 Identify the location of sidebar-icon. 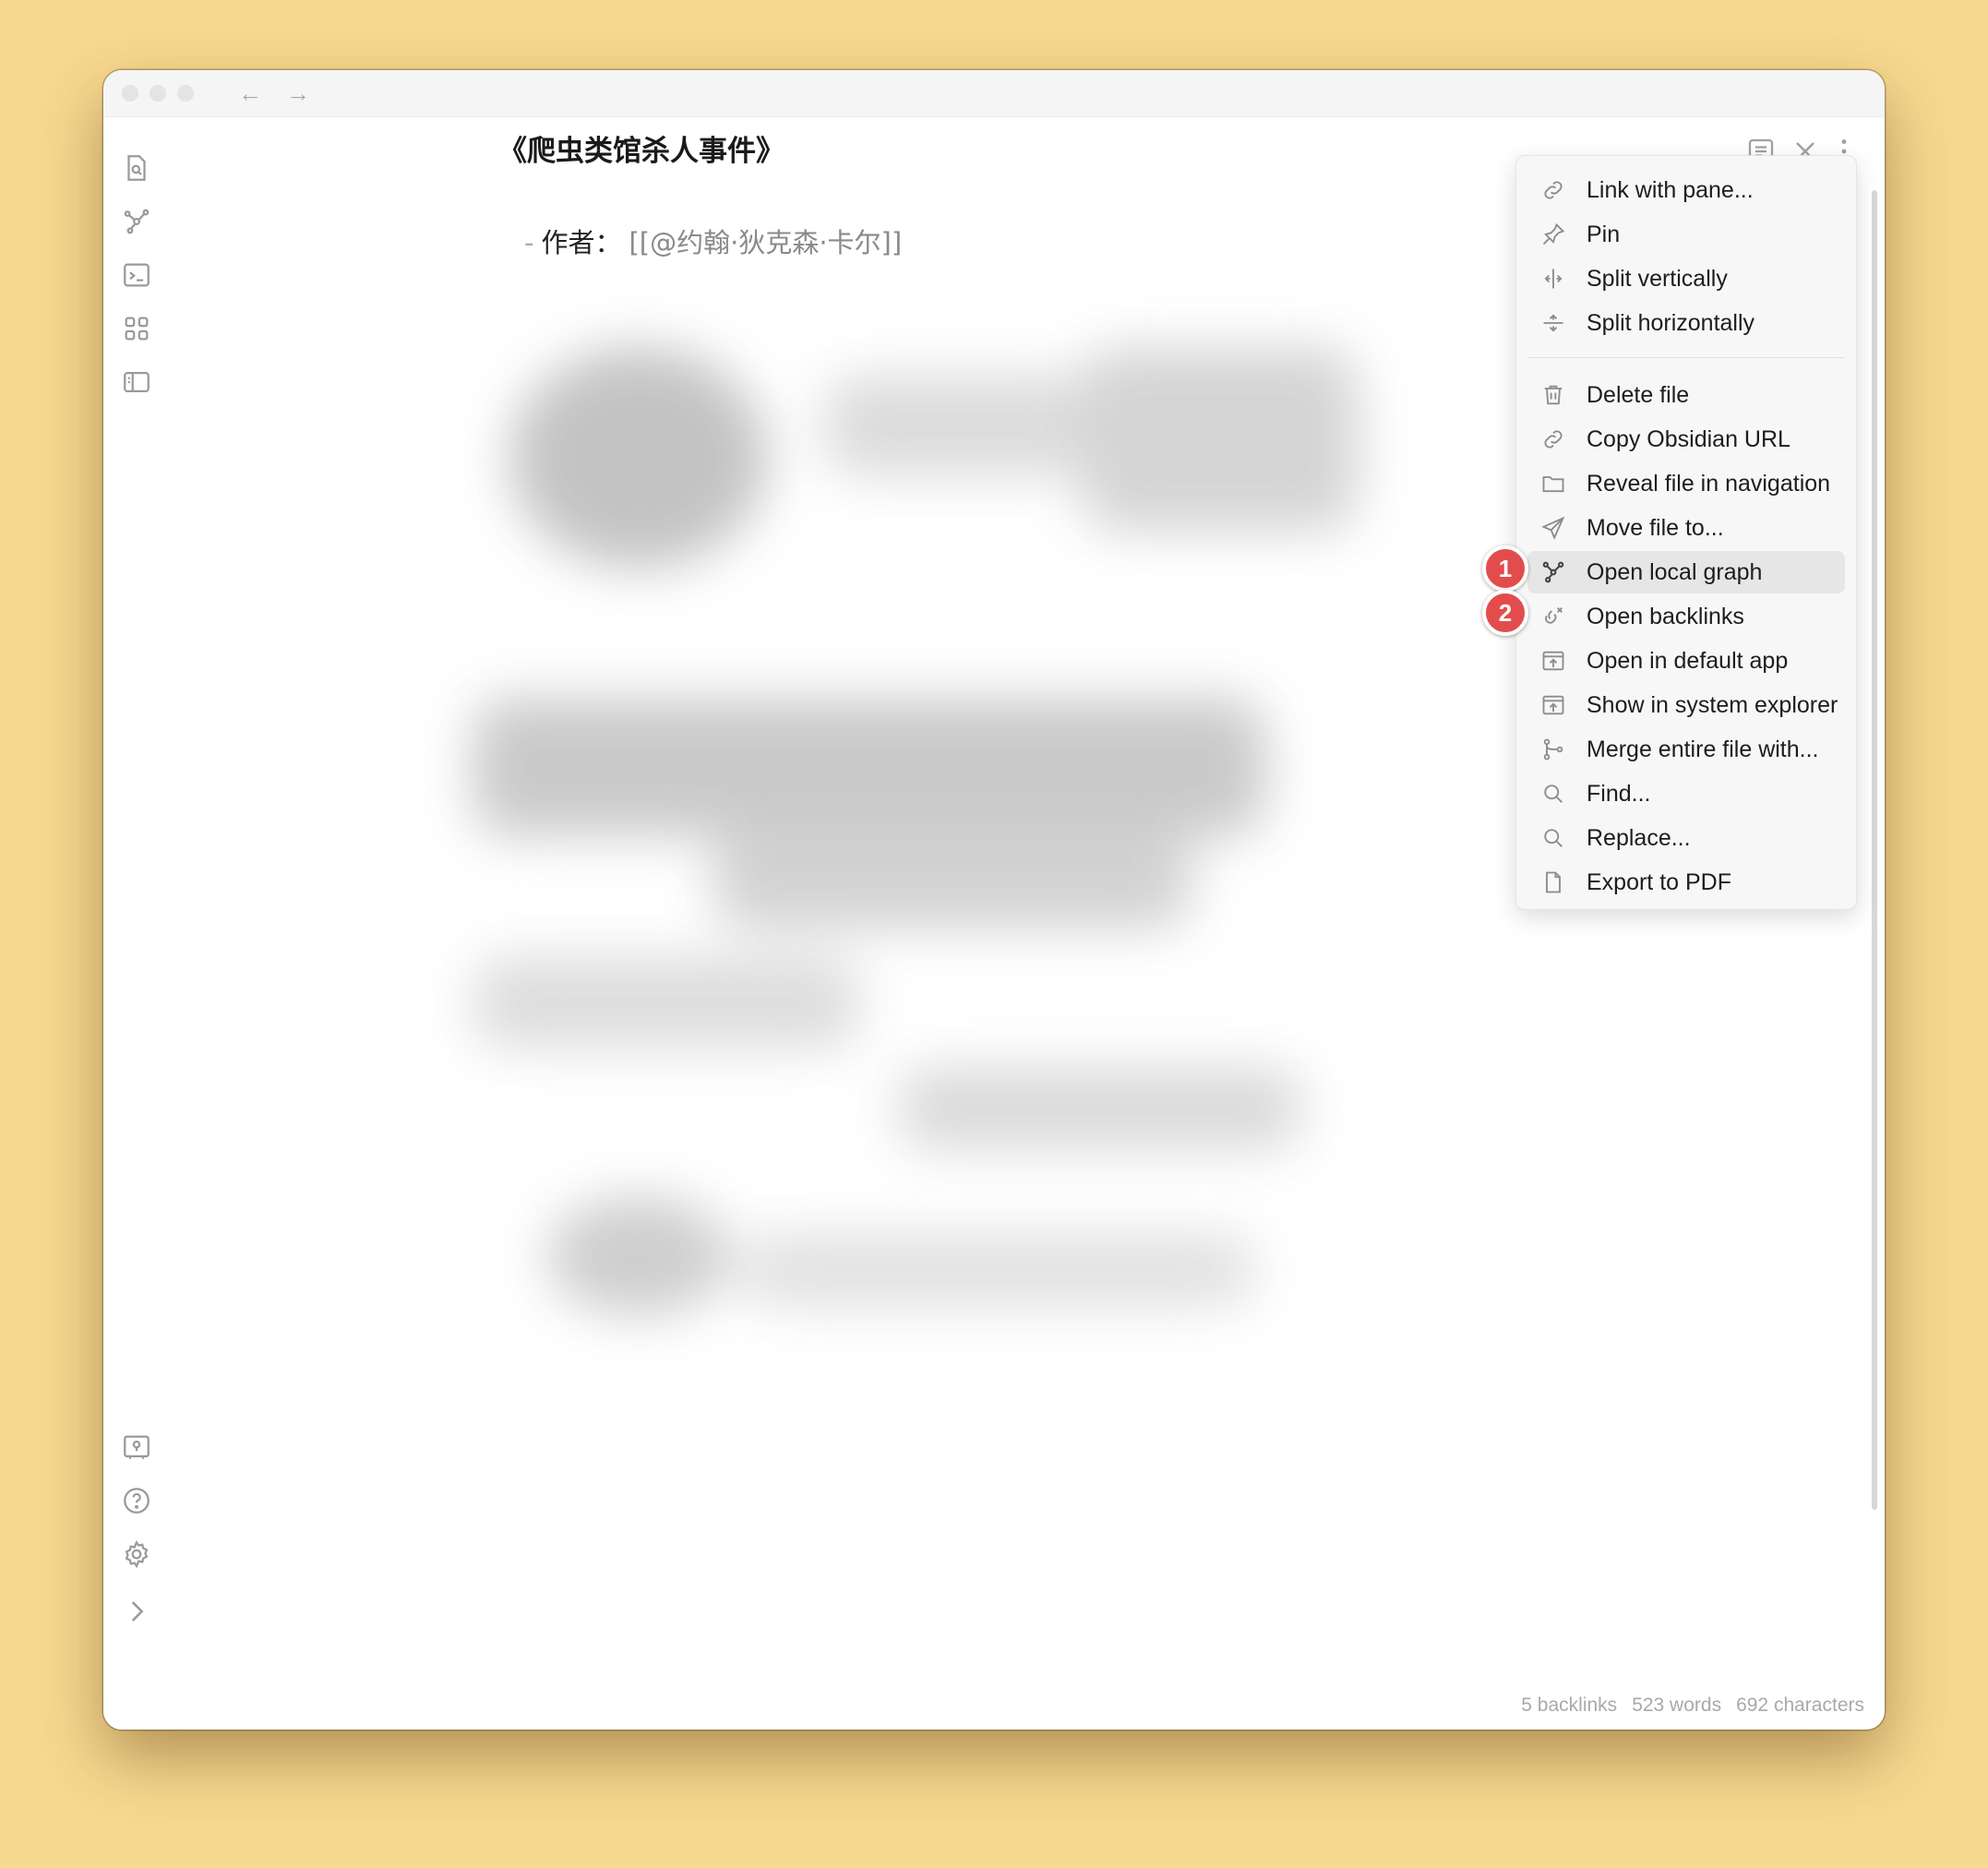
(136, 382).